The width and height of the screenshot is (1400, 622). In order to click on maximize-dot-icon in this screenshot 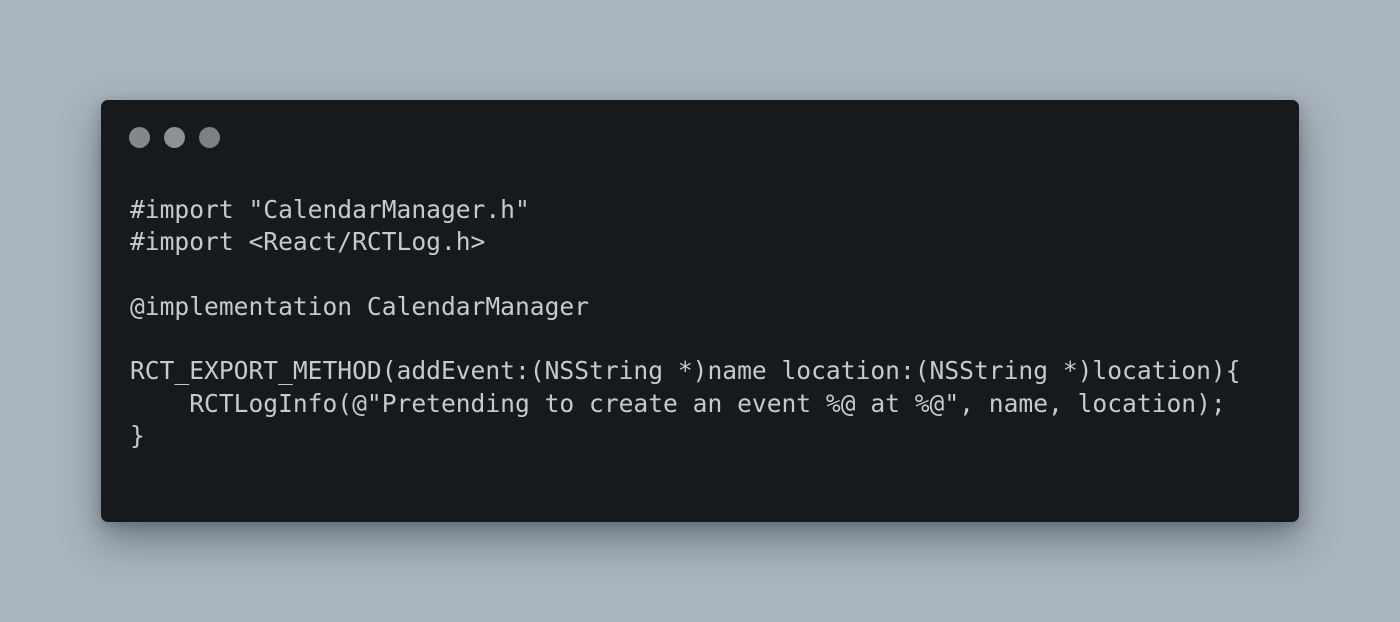, I will do `click(209, 137)`.